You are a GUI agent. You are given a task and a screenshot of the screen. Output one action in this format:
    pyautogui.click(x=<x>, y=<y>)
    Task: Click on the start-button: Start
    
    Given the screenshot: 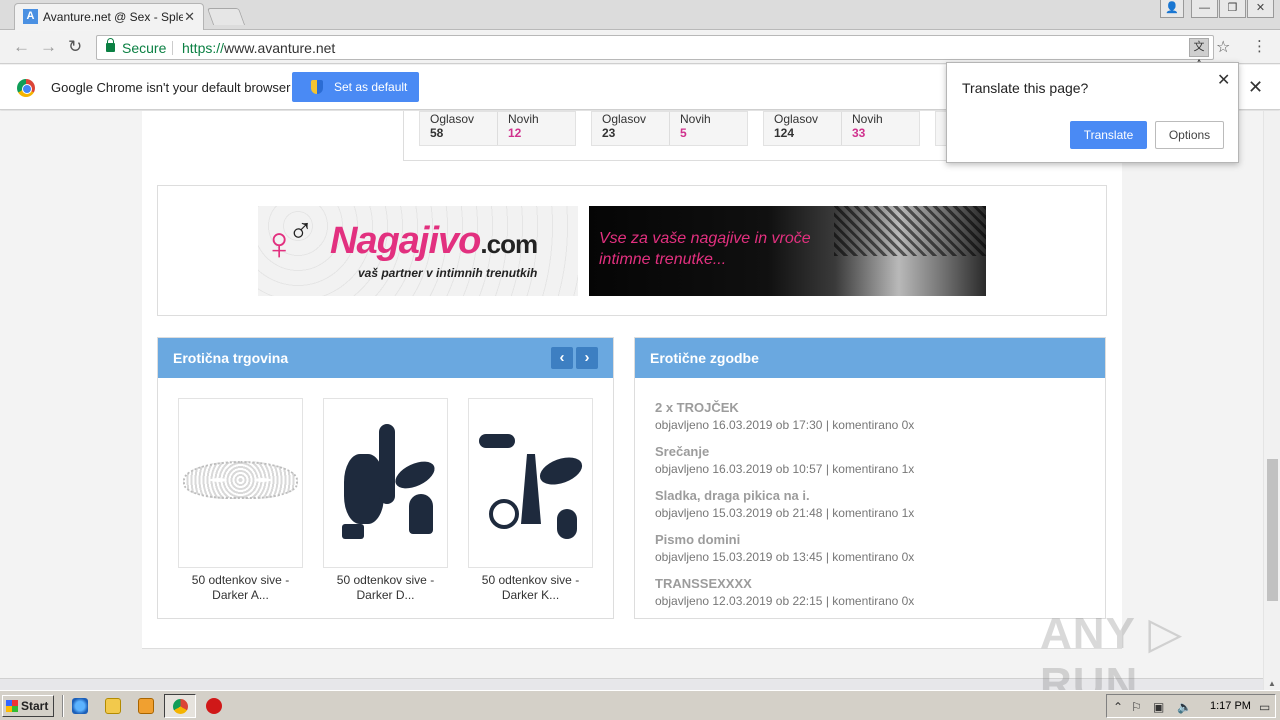 What is the action you would take?
    pyautogui.click(x=28, y=706)
    